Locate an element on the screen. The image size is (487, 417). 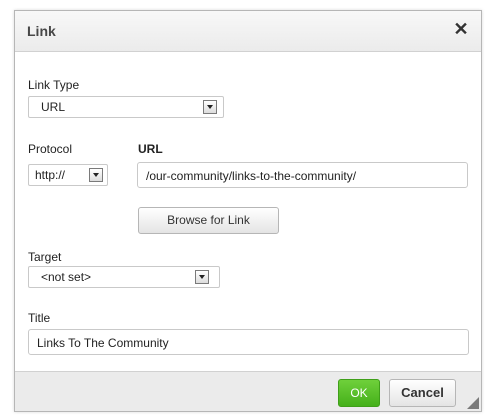
ok-button: OK is located at coordinates (359, 393).